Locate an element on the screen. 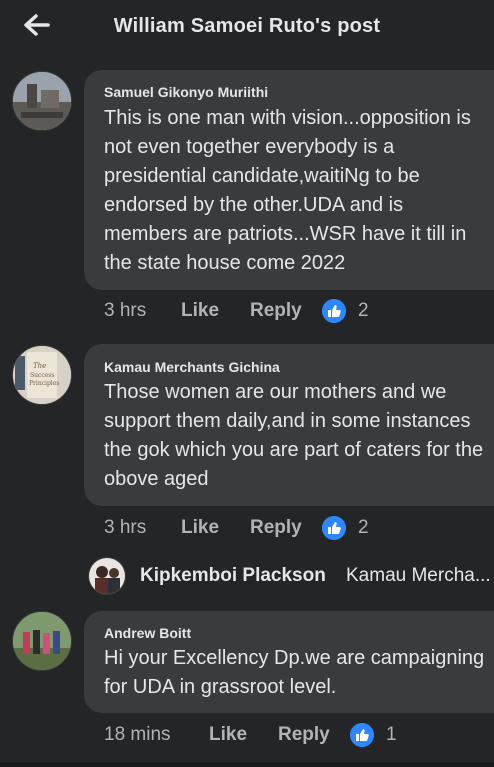 The width and height of the screenshot is (494, 767). post-header: William Samoei Ruto's post is located at coordinates (247, 27).